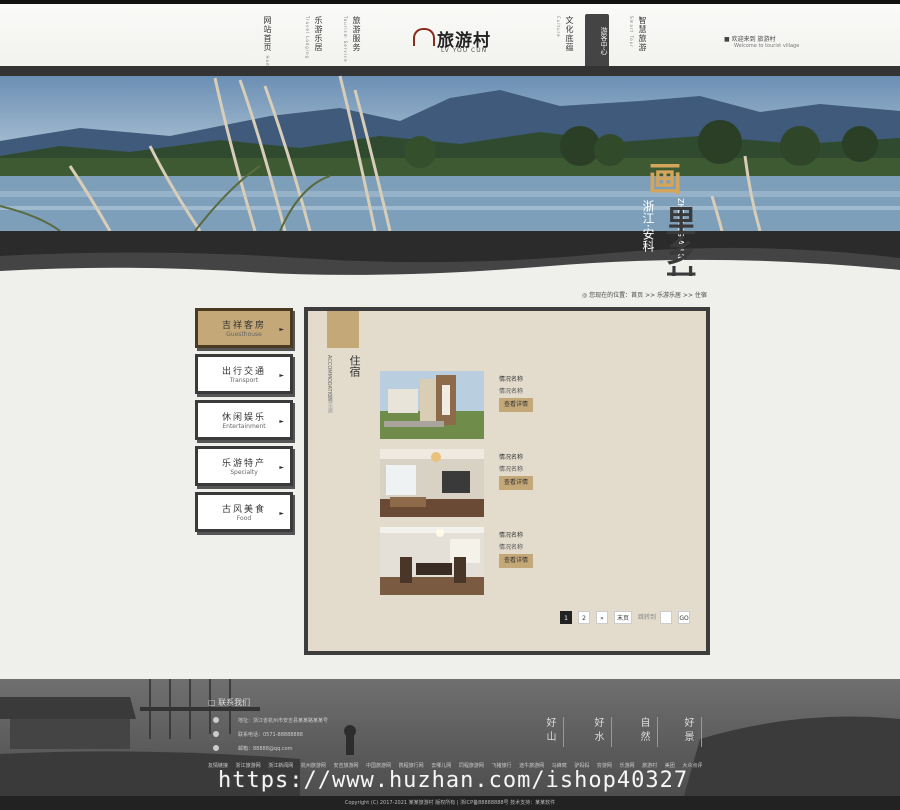 Image resolution: width=900 pixels, height=810 pixels. What do you see at coordinates (244, 512) in the screenshot?
I see `sidebar-item-food: 古风美食 Food ►` at bounding box center [244, 512].